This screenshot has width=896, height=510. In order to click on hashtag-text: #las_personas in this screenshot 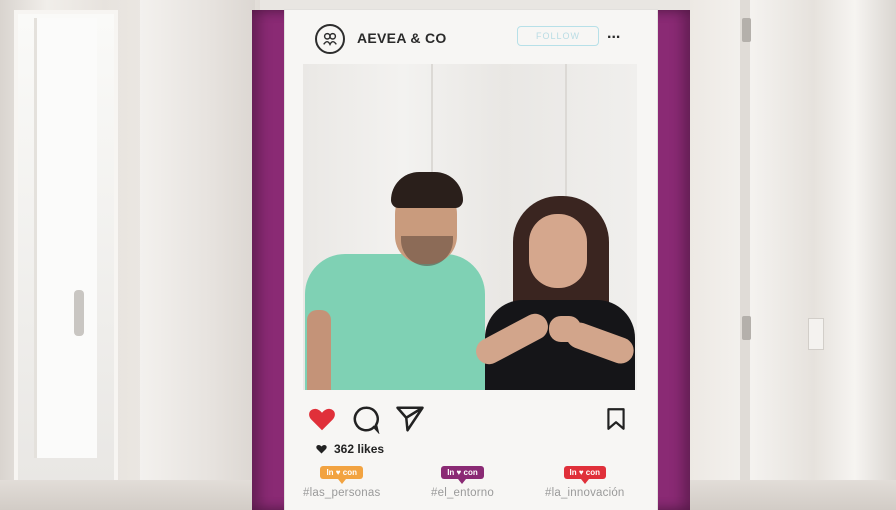, I will do `click(342, 493)`.